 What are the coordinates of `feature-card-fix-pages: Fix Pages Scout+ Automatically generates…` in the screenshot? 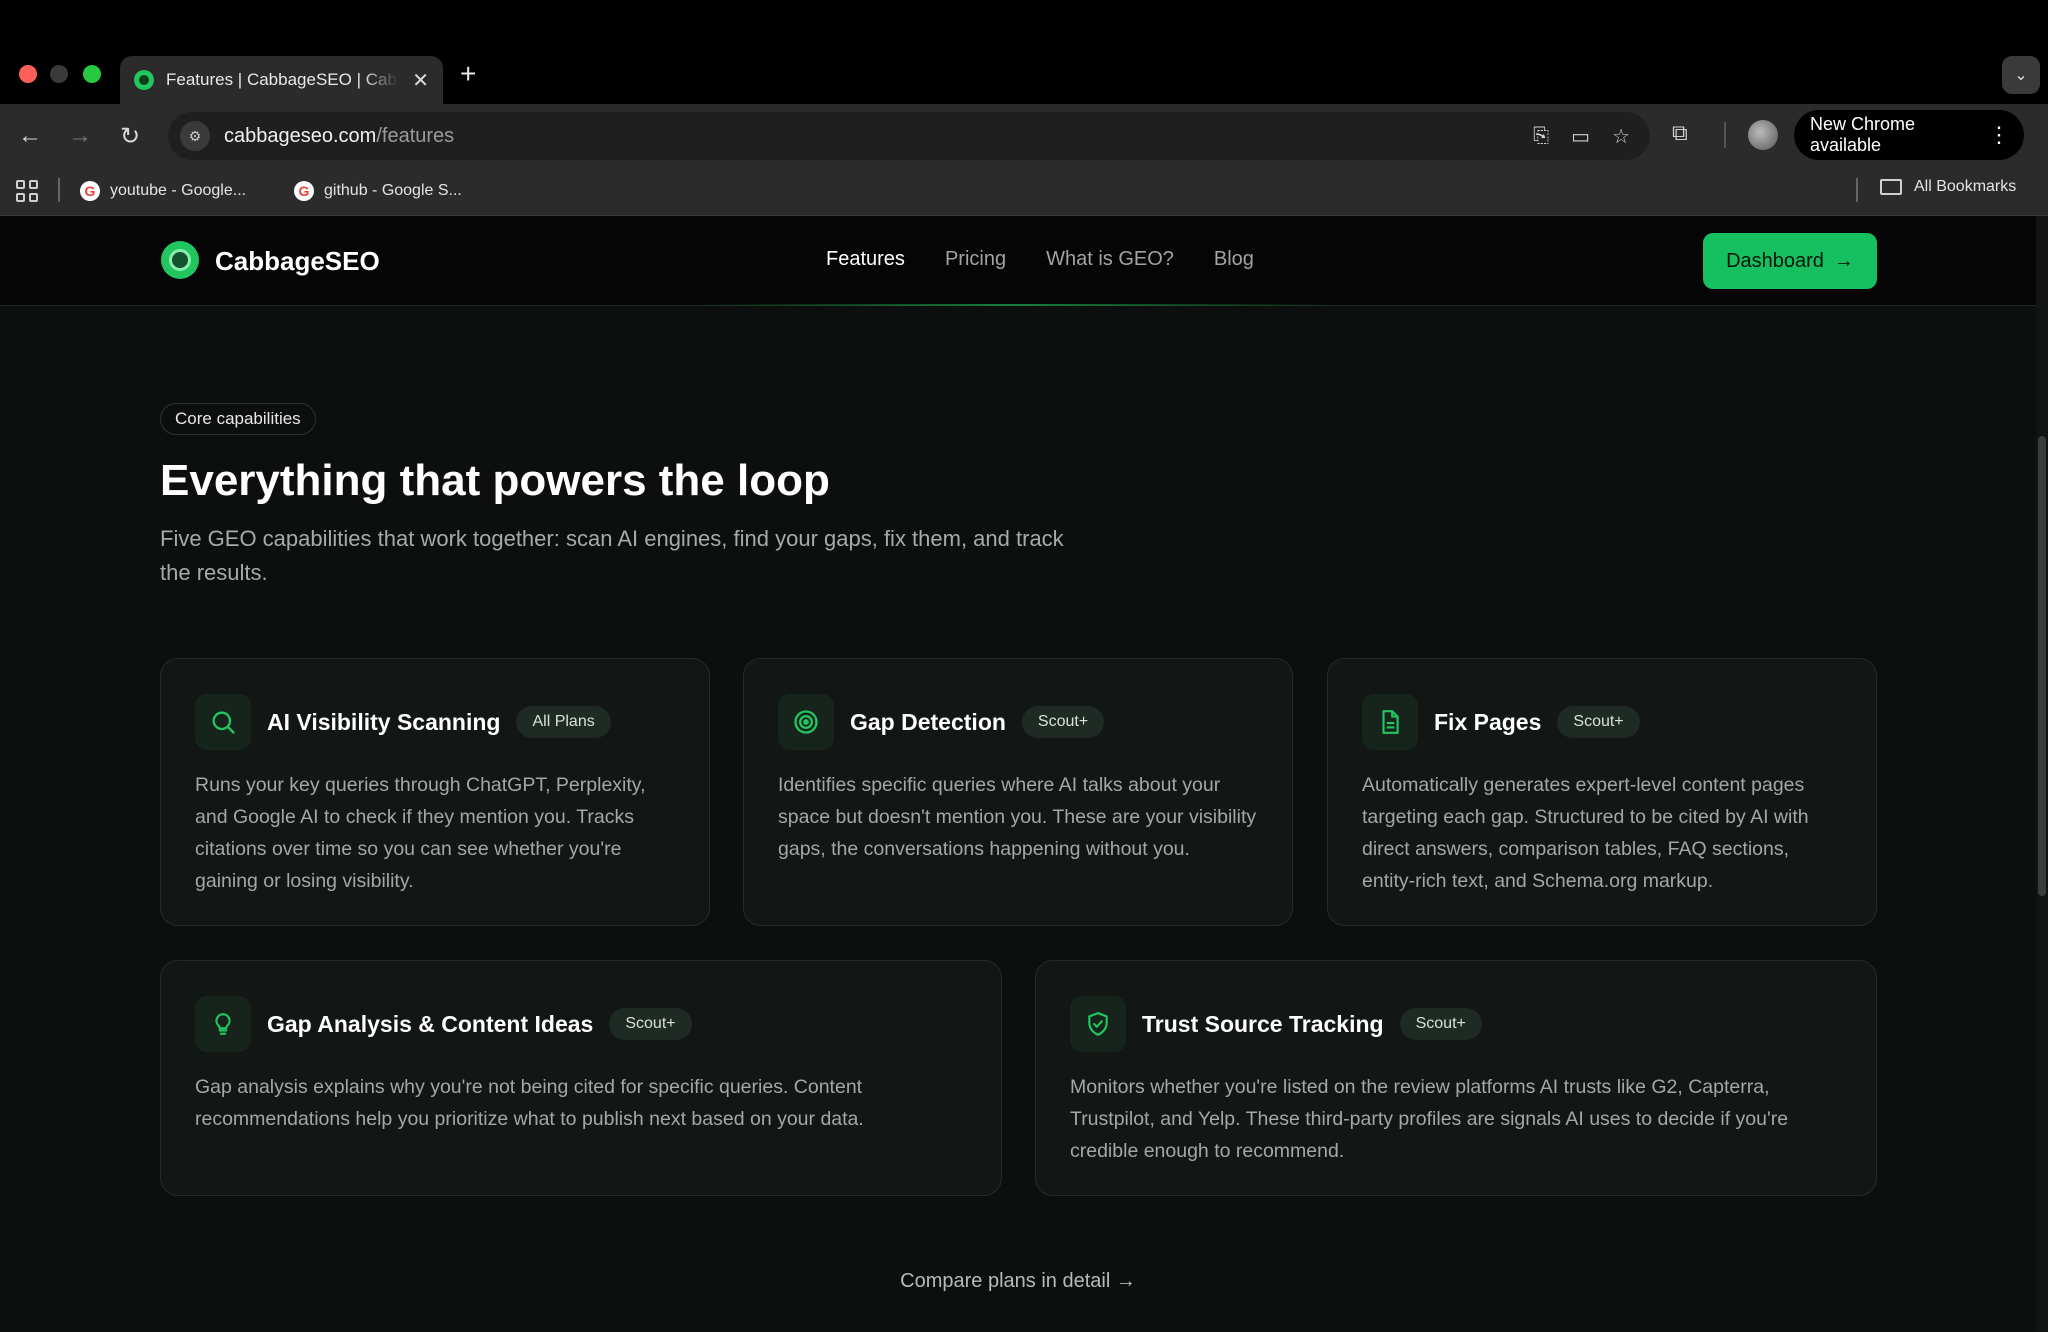 It's located at (1602, 792).